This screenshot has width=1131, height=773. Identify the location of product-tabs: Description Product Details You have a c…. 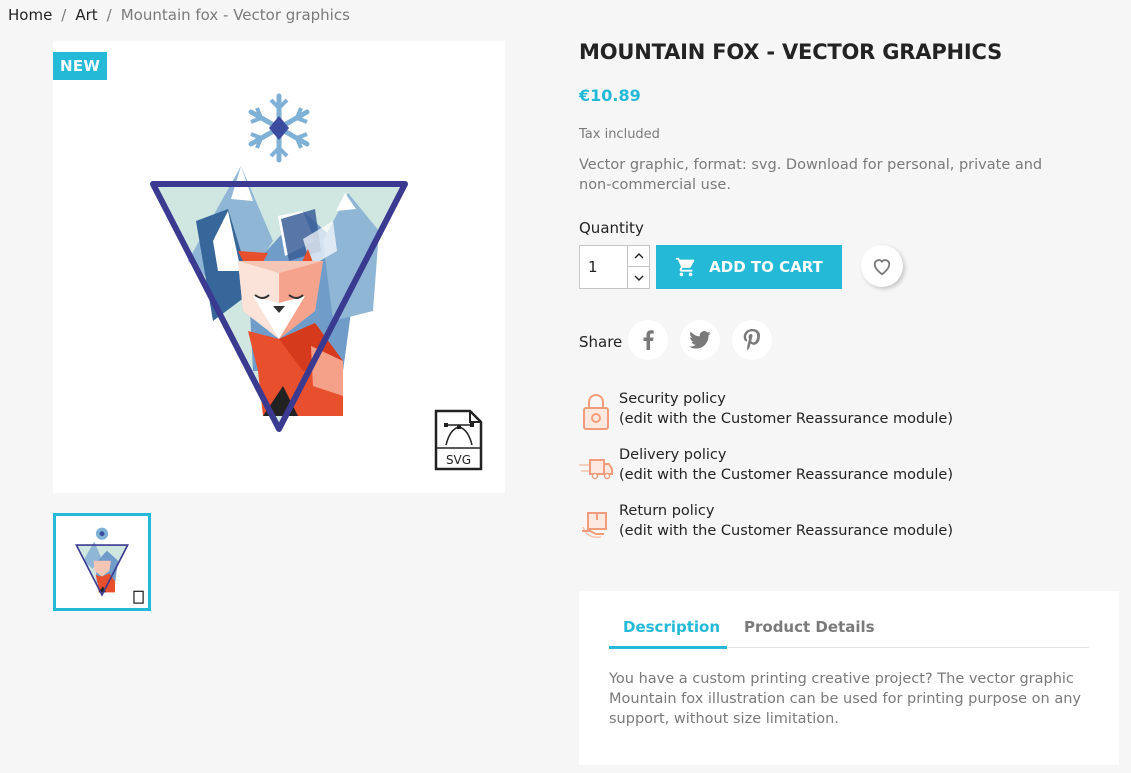
(849, 678).